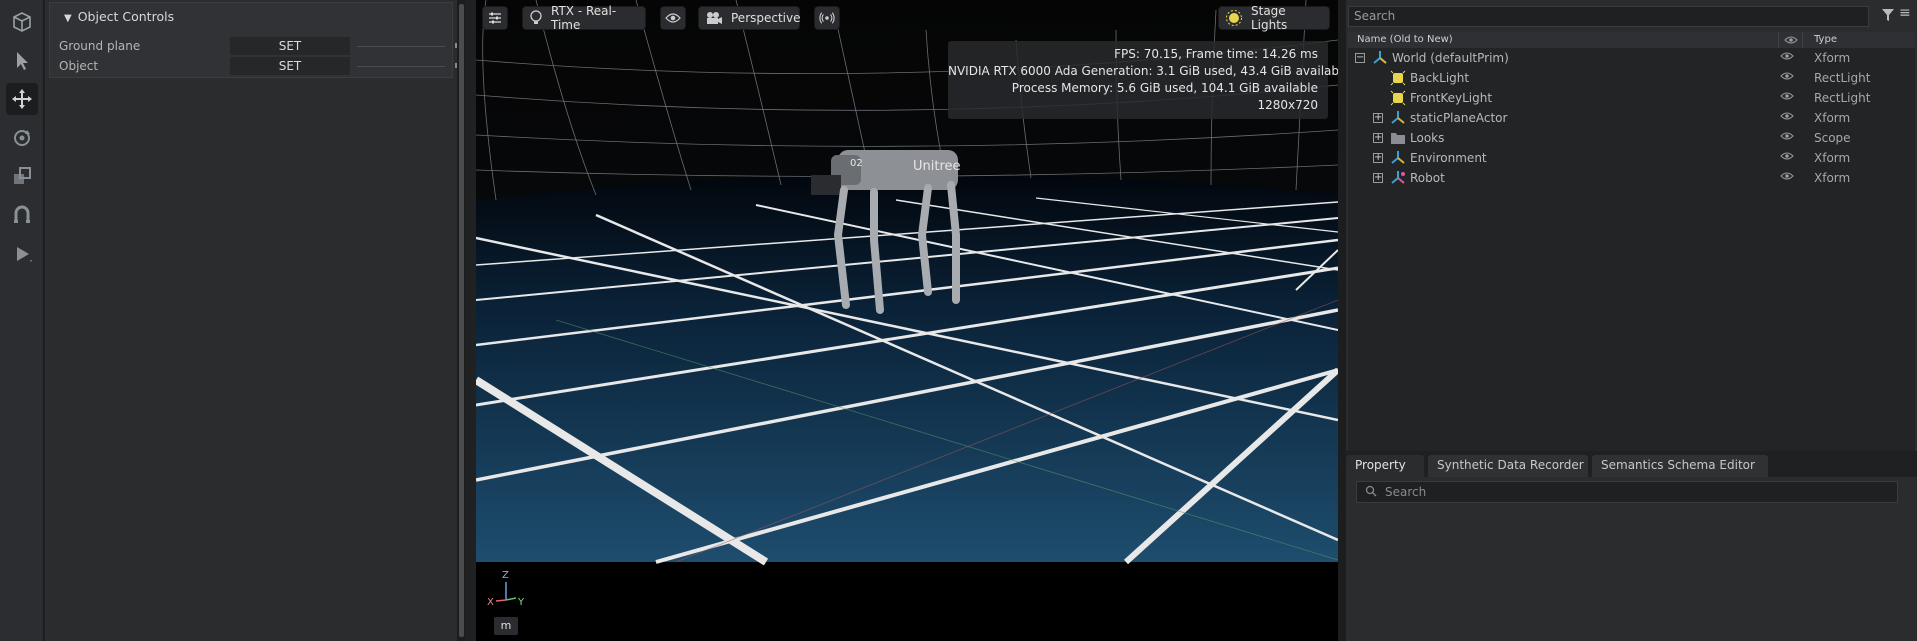 The image size is (1917, 641). Describe the element at coordinates (1508, 466) in the screenshot. I see `tab-synthetic-data-recorder: Synthetic Data Recorder` at that location.